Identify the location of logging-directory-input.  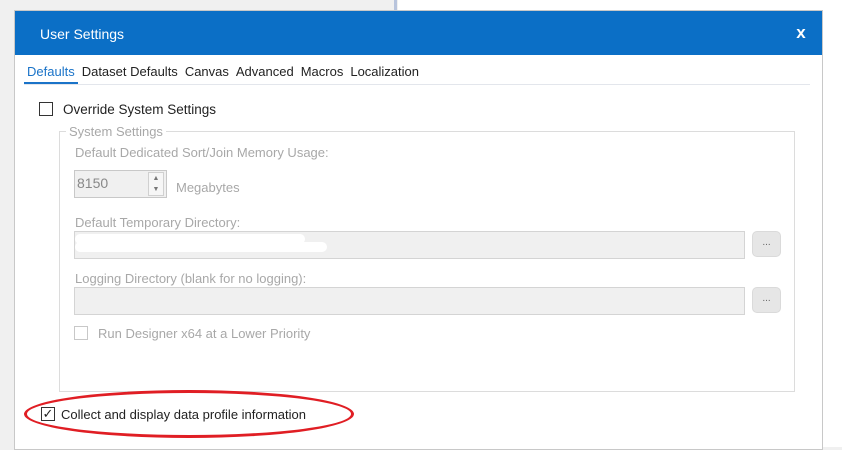
(409, 301).